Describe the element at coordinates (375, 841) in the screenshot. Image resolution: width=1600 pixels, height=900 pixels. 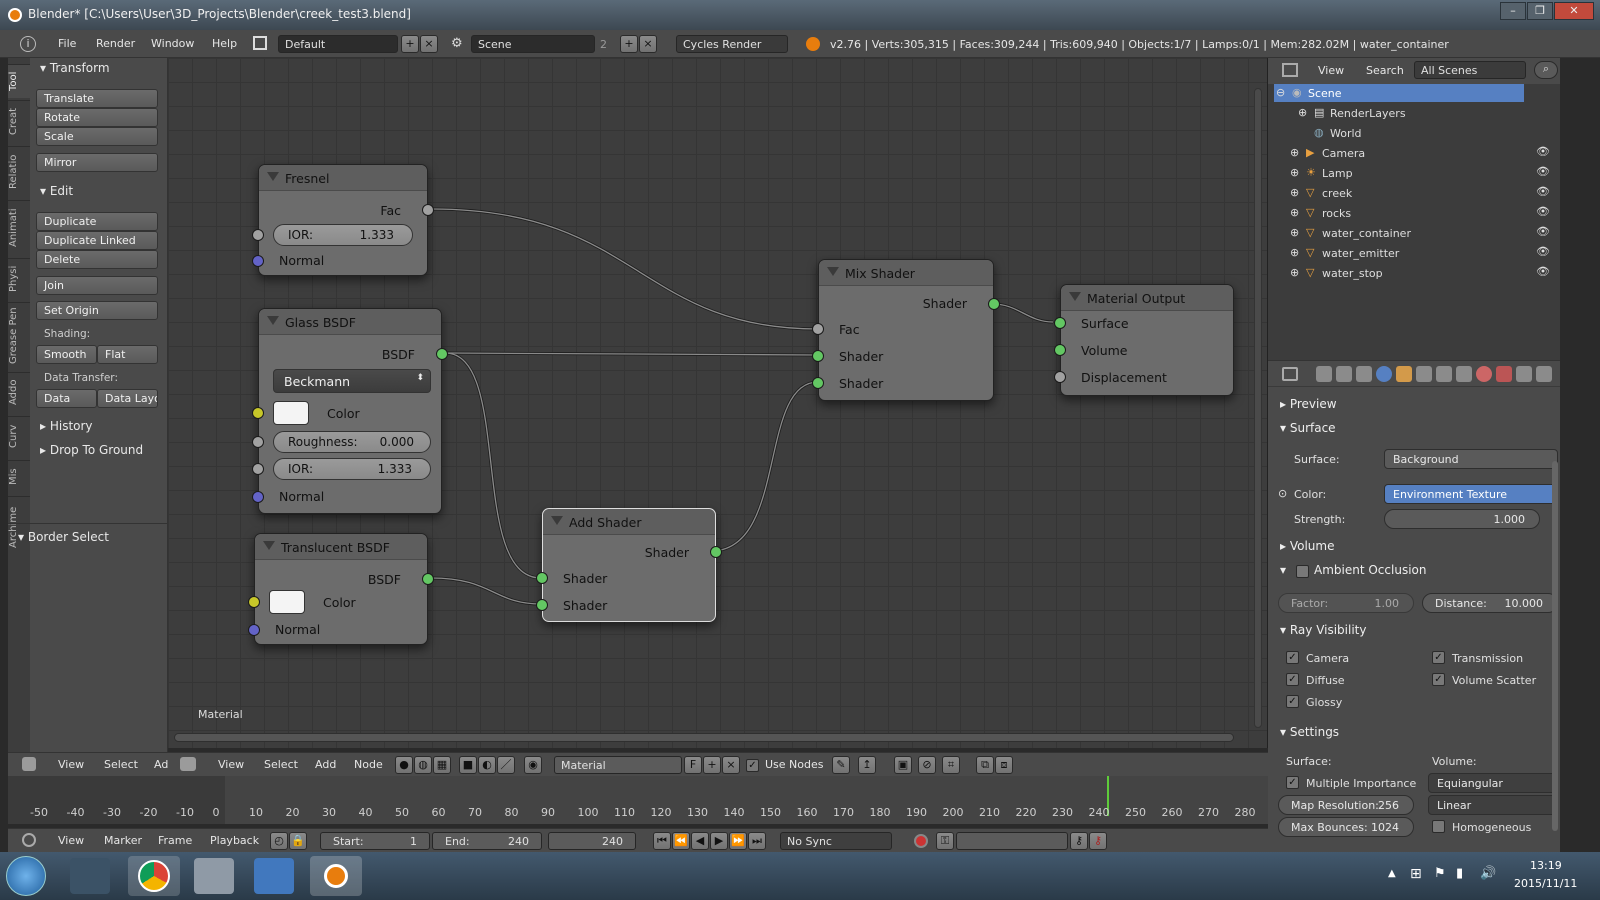
I see `start-frame-field: Start: 1` at that location.